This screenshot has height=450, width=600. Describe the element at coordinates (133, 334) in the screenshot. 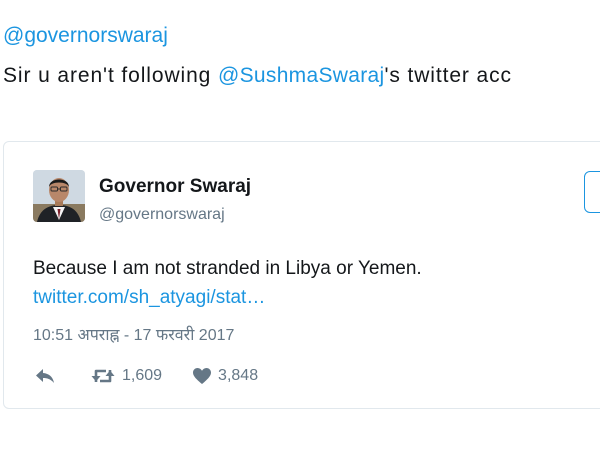

I see `timestamp: 10:51 अपराह्न - 17 फरवरी 2017` at that location.